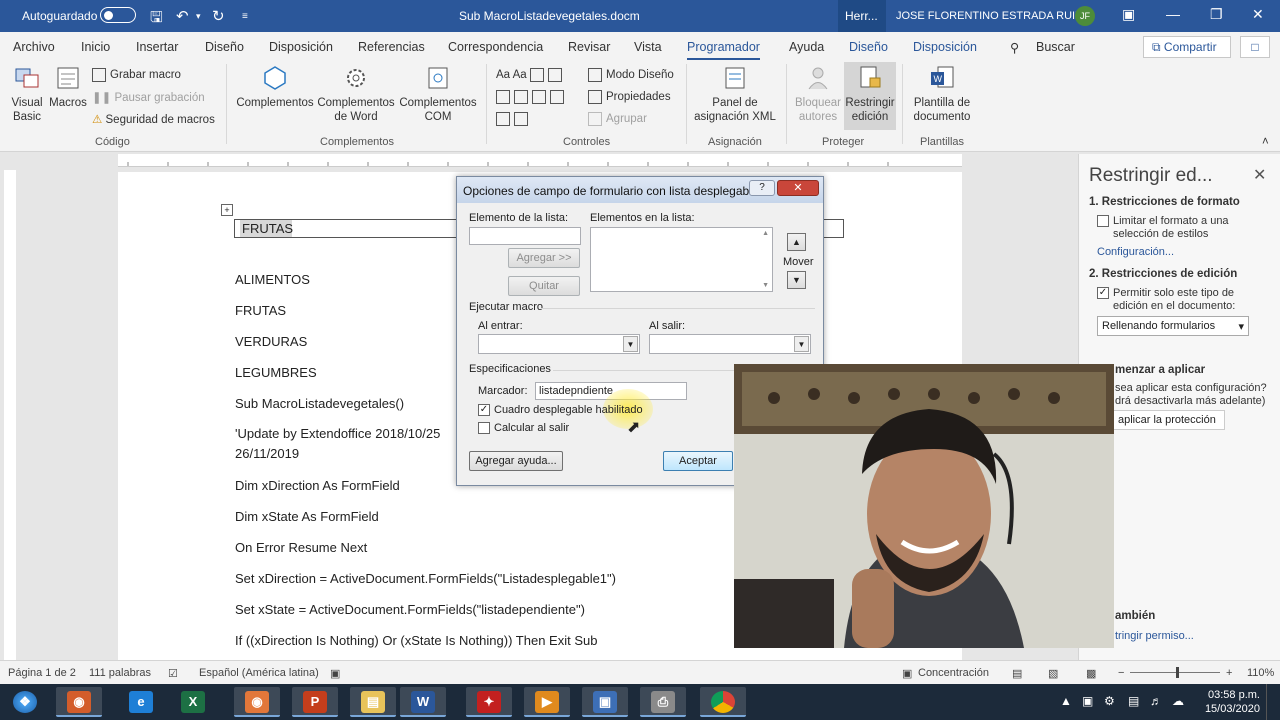 This screenshot has width=1280, height=720. Describe the element at coordinates (544, 258) in the screenshot. I see `add-item-button: Agregar >>` at that location.